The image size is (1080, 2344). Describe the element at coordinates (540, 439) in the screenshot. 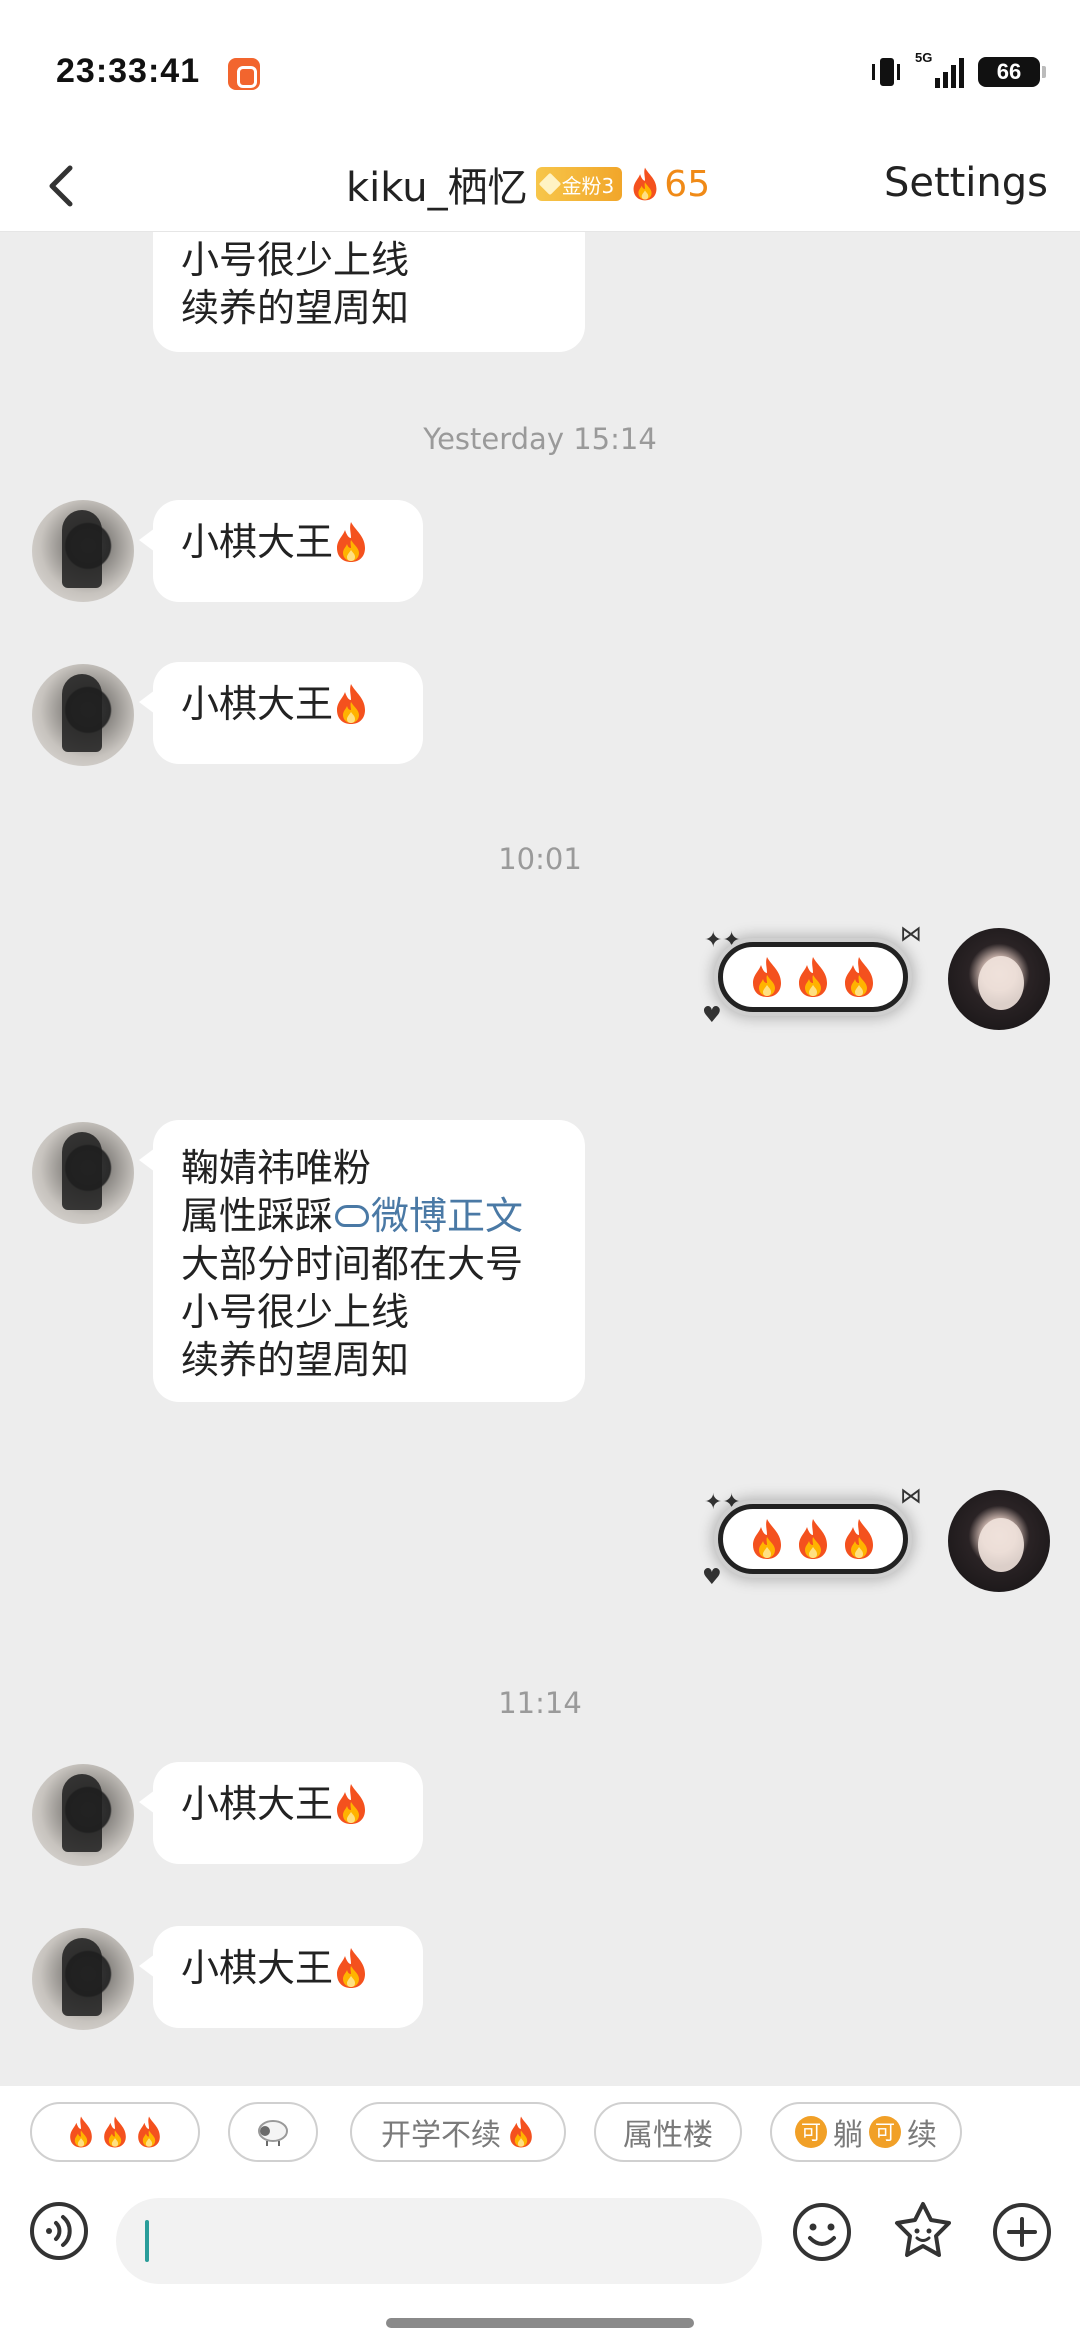

I see `timestamp: Yesterday 15:14` at that location.